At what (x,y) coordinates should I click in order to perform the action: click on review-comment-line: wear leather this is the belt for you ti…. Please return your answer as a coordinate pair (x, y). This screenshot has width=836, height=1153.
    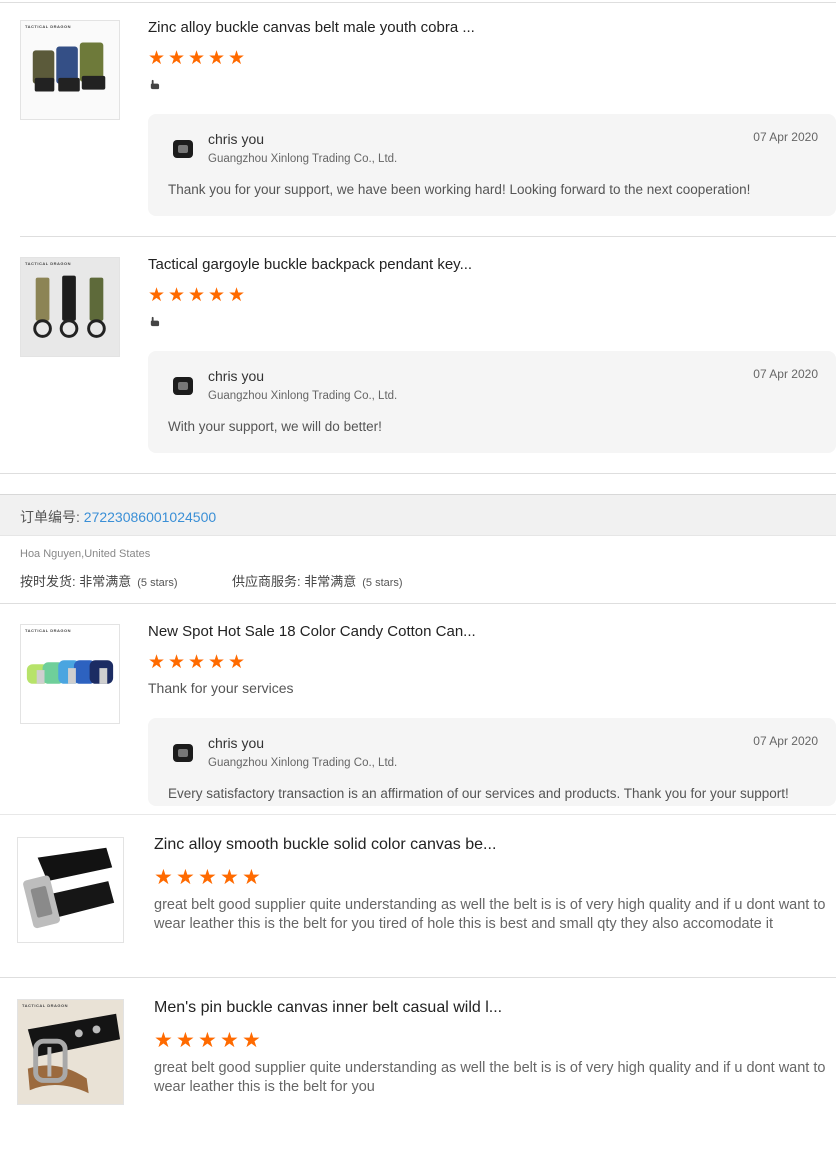
    Looking at the image, I should click on (463, 924).